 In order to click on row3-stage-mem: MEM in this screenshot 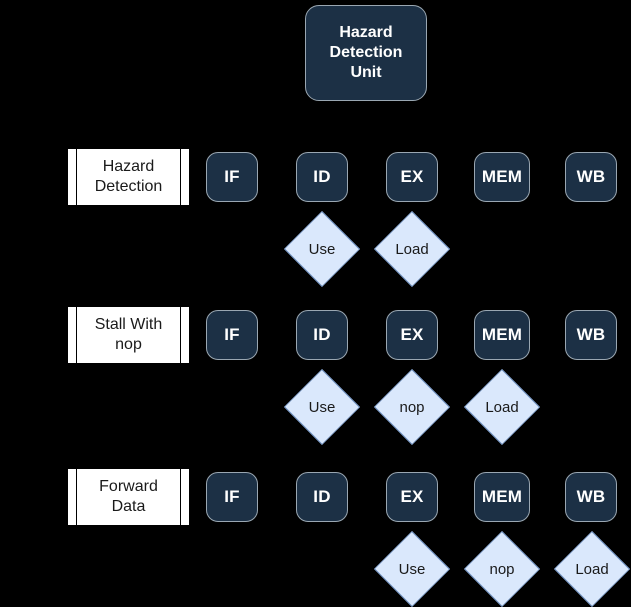, I will do `click(502, 497)`.